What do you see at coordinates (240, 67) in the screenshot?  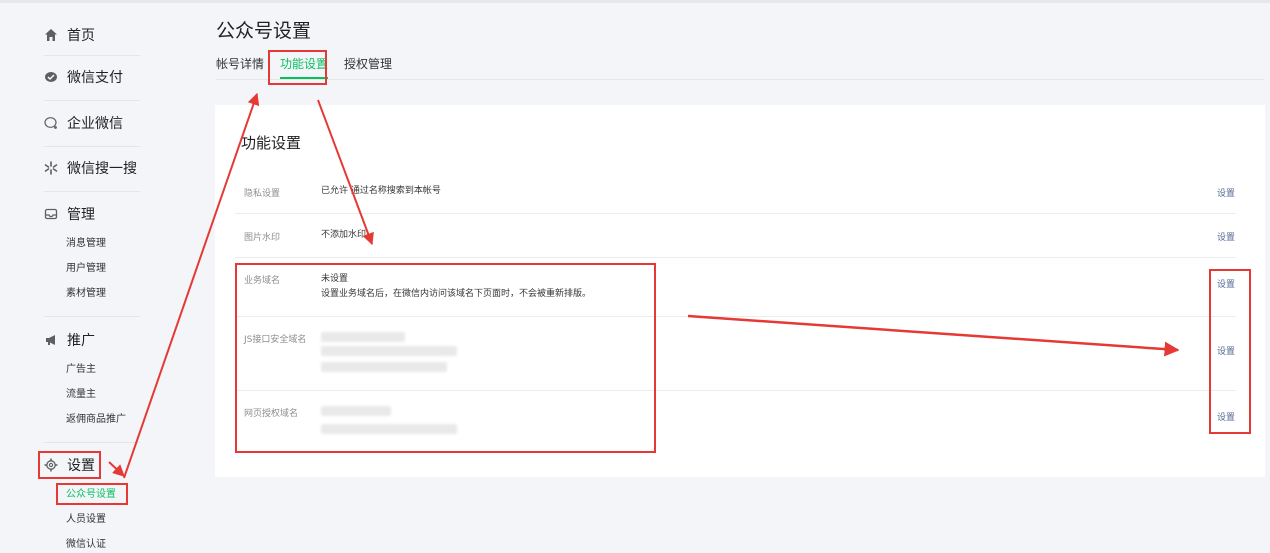 I see `tab-account-details: 帐号详情` at bounding box center [240, 67].